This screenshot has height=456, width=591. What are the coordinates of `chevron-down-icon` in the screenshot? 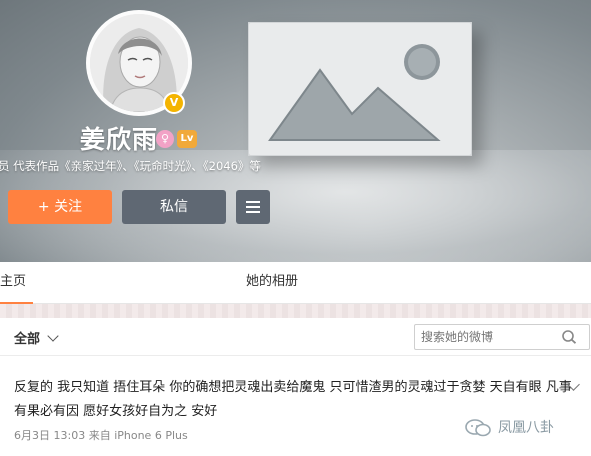 It's located at (53, 336).